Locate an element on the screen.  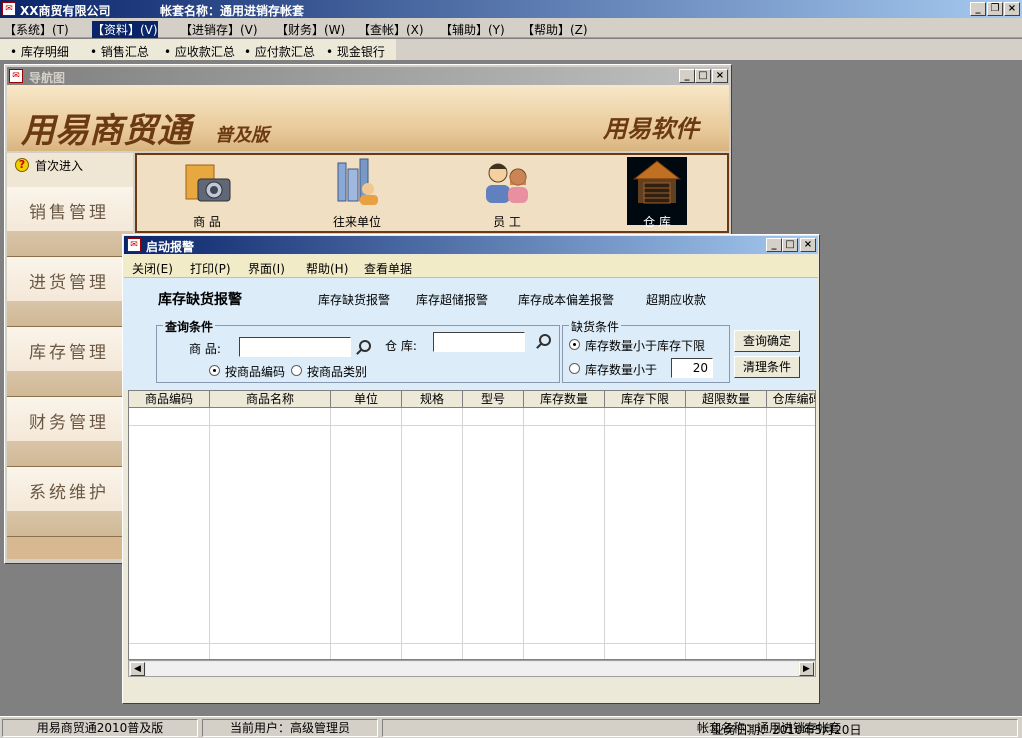
shortage-conditions-group: 缺货条件 库存数量小于库存下限 库存数量小于 20 is located at coordinates (646, 350).